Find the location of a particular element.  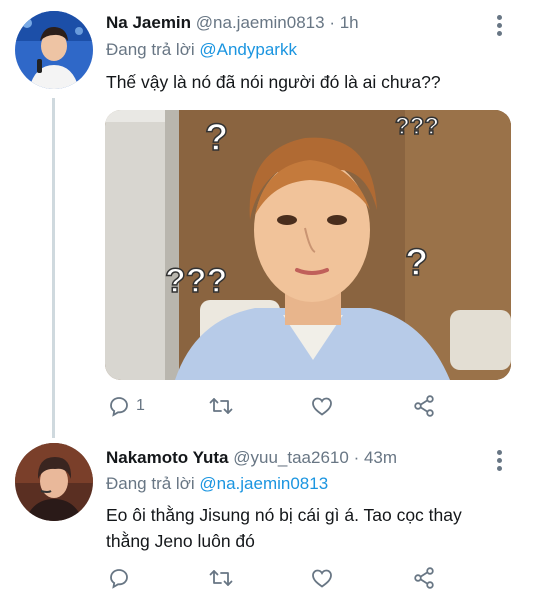

tweet-header: Na Jaemin @na.jaemin0813 · 1h is located at coordinates (232, 23).